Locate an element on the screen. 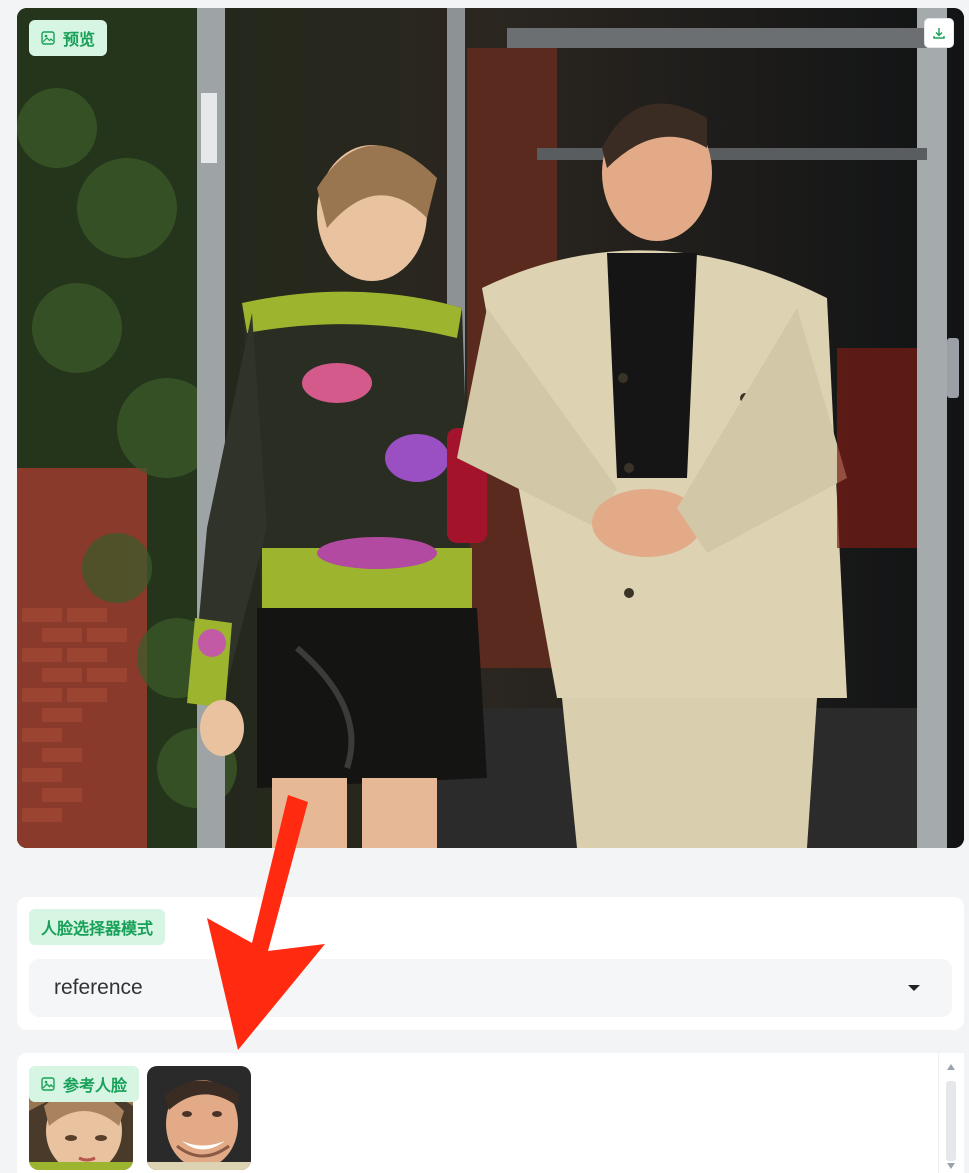  reference-face-thumbnail is located at coordinates (199, 1118).